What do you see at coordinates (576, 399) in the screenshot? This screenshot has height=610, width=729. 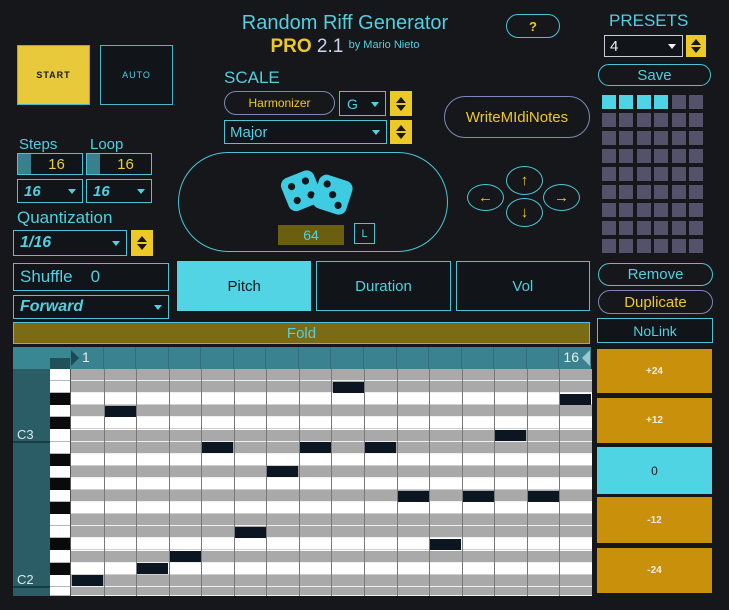 I see `note-step16-D#3` at bounding box center [576, 399].